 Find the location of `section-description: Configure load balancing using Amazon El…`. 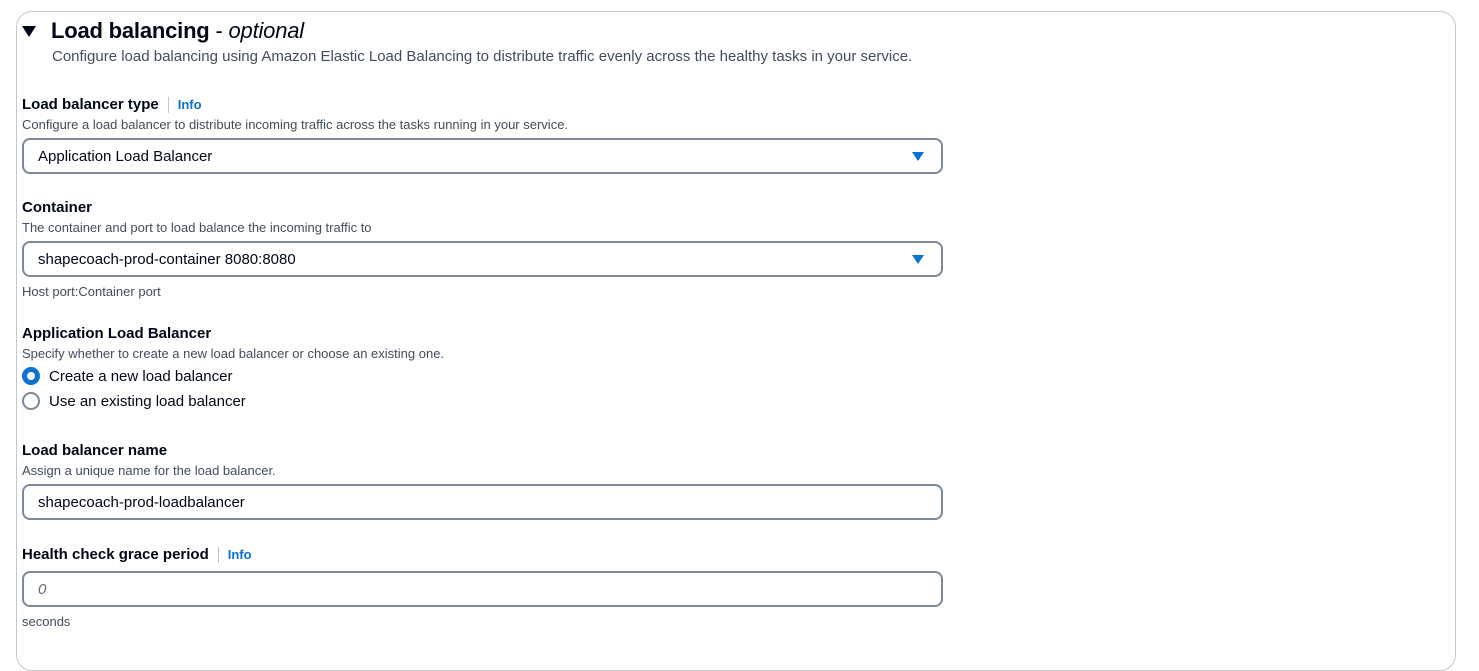

section-description: Configure load balancing using Amazon El… is located at coordinates (482, 56).